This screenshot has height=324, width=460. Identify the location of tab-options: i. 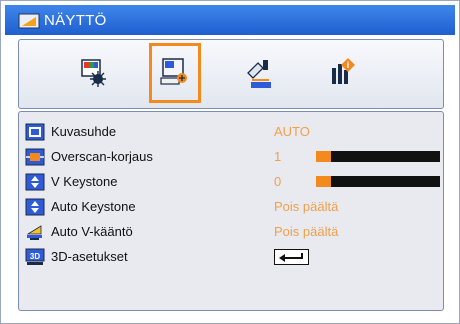
(341, 73).